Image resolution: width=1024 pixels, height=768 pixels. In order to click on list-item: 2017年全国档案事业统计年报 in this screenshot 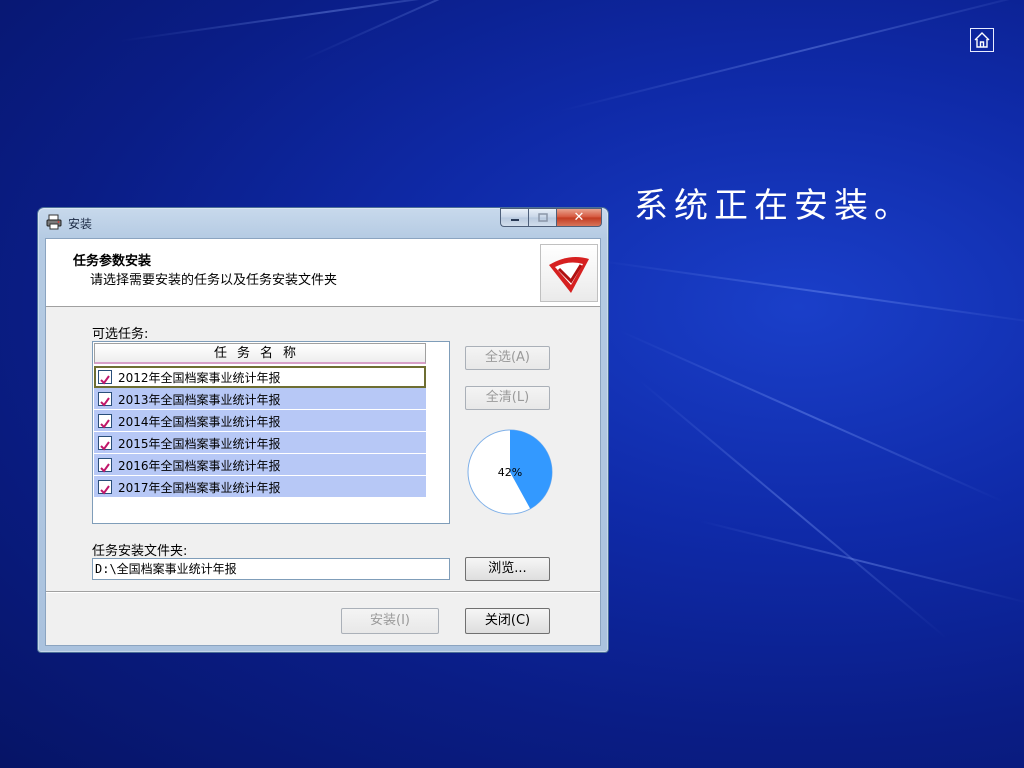, I will do `click(260, 487)`.